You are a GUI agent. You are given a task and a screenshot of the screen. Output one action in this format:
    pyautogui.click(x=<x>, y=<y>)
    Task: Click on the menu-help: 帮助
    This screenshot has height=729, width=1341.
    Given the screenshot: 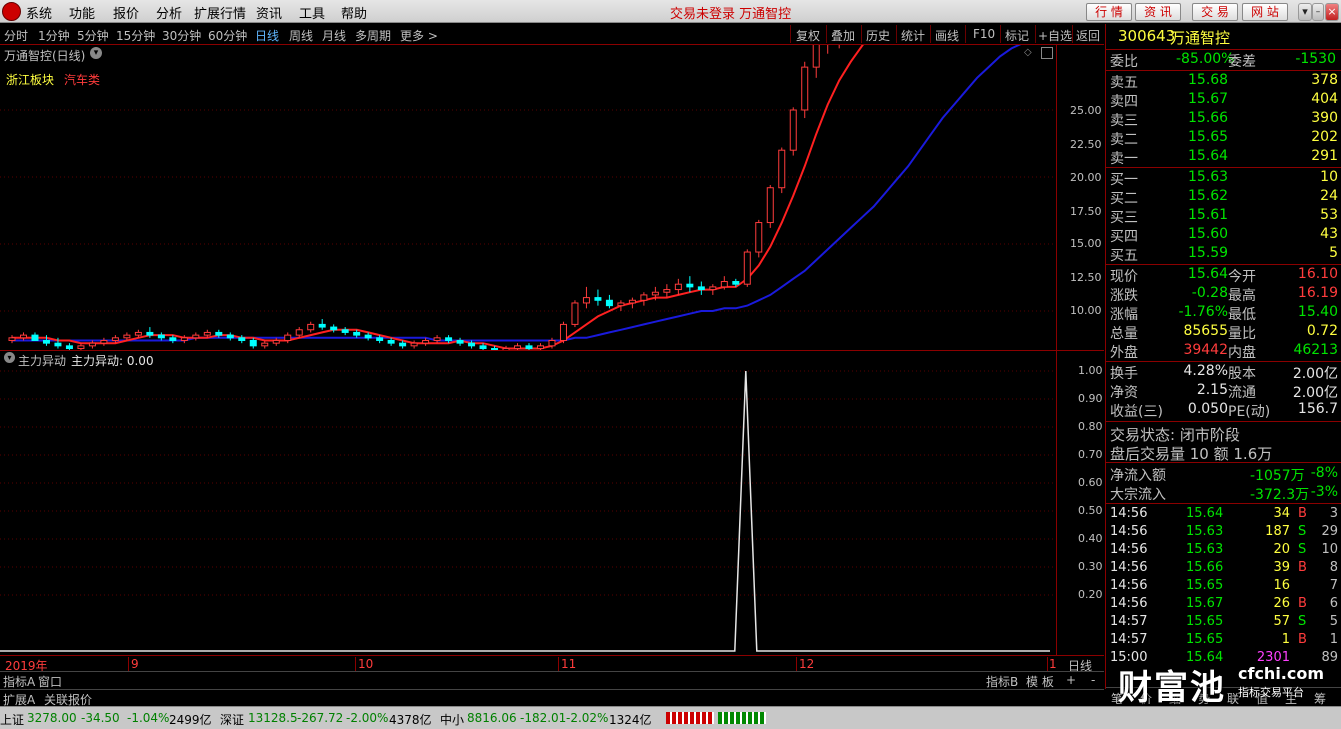 What is the action you would take?
    pyautogui.click(x=354, y=12)
    